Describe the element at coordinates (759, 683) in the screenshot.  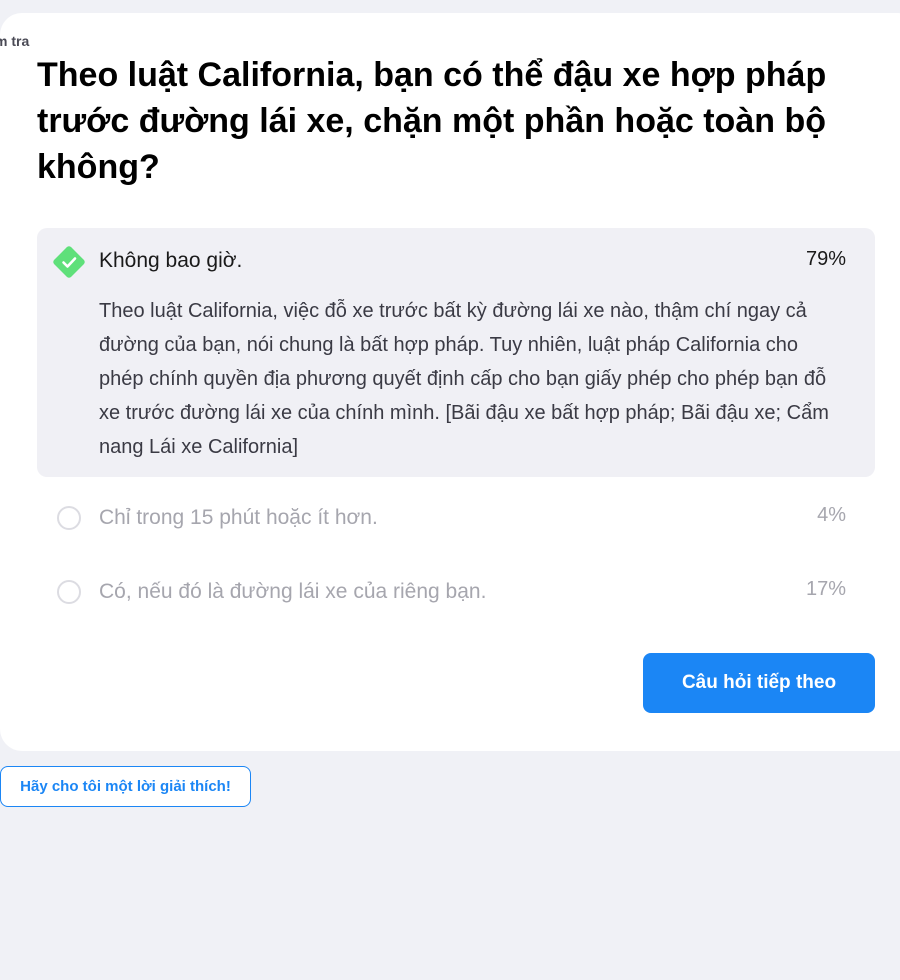
I see `next-question-button: Câu hỏi tiếp theo` at that location.